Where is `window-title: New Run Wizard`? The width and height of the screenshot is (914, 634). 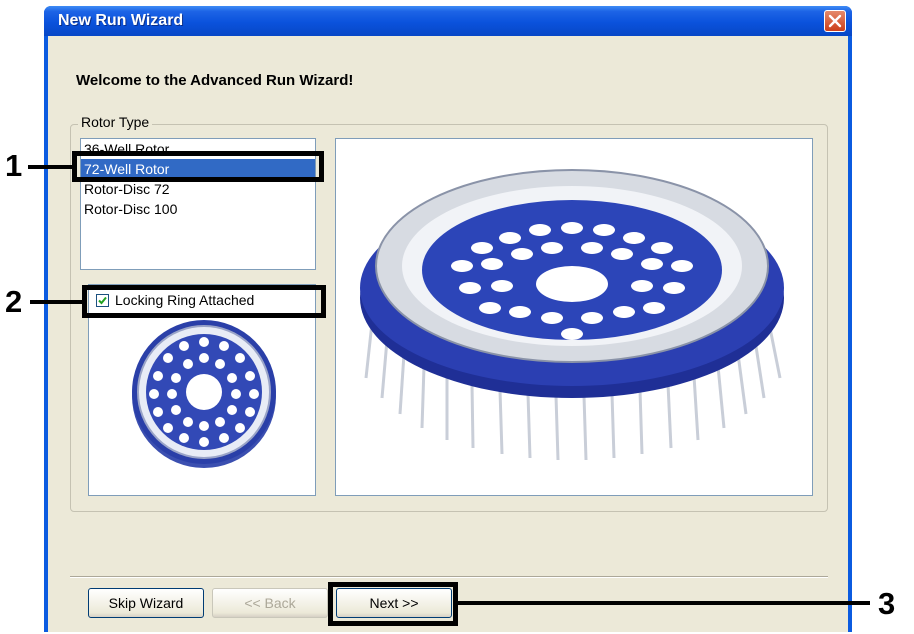 window-title: New Run Wizard is located at coordinates (121, 20).